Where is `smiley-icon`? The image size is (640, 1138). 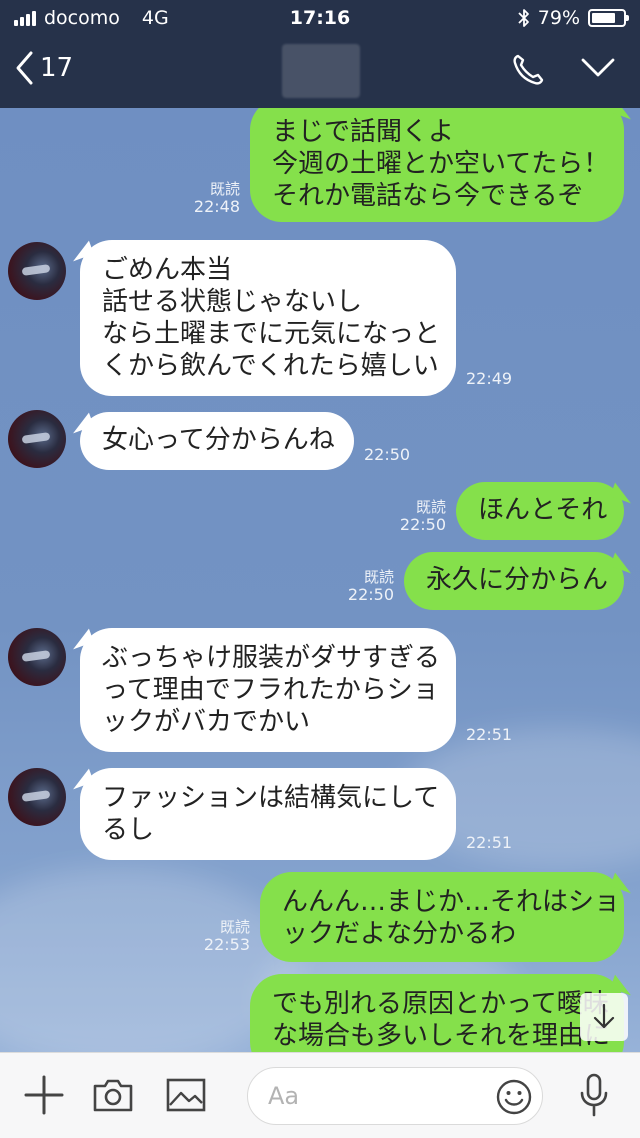 smiley-icon is located at coordinates (514, 1097).